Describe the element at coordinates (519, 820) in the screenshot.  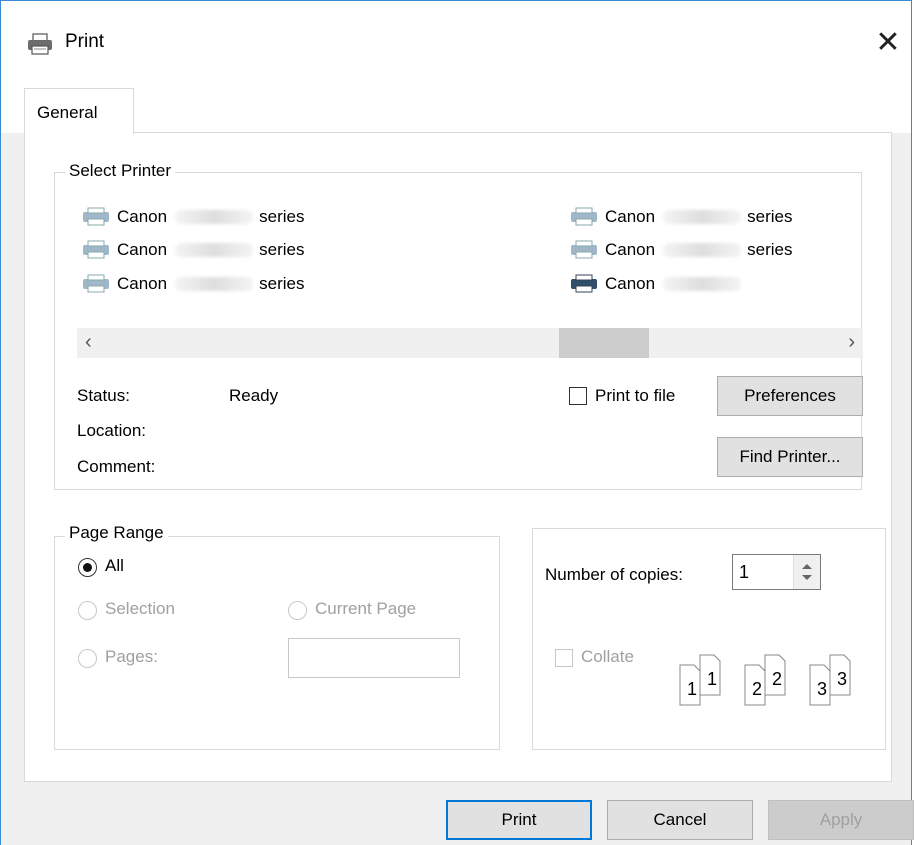
I see `print-button: Print` at that location.